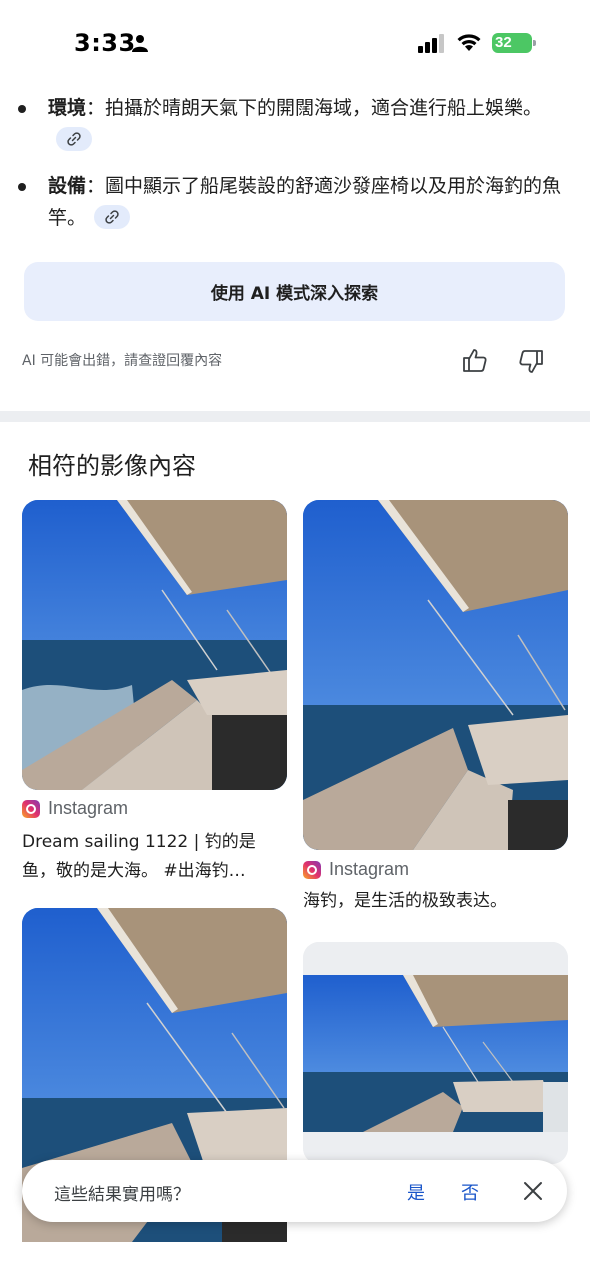 Image resolution: width=590 pixels, height=1280 pixels. I want to click on battery-indicator: 32, so click(514, 43).